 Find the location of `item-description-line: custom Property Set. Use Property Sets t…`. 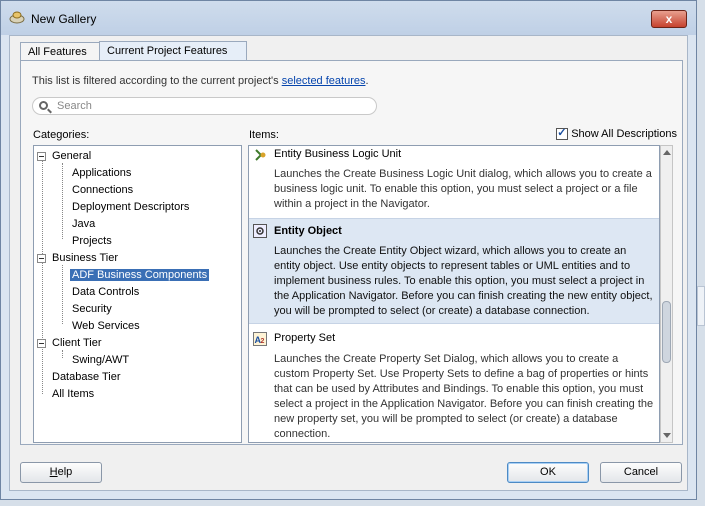

item-description-line: custom Property Set. Use Property Sets t… is located at coordinates (461, 374).